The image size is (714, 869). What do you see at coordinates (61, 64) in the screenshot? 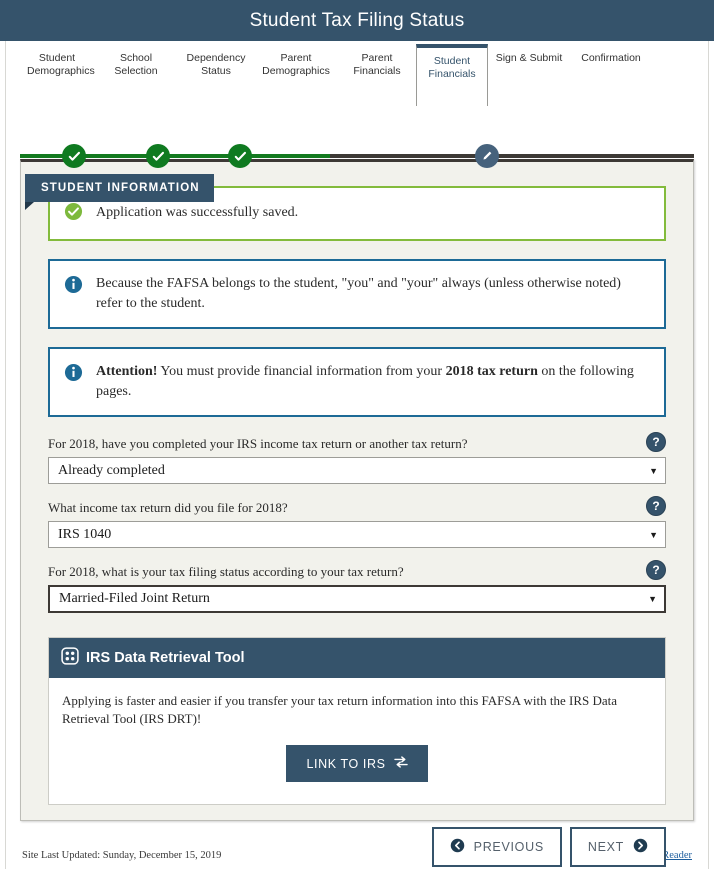
I see `step-tab-label: Student Demographics` at bounding box center [61, 64].